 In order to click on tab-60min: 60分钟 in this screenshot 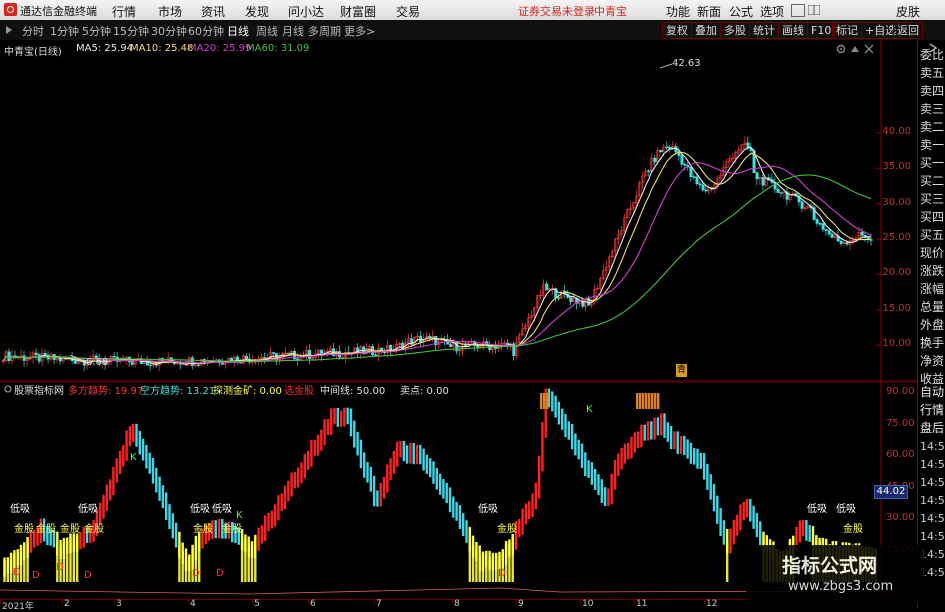, I will do `click(206, 31)`.